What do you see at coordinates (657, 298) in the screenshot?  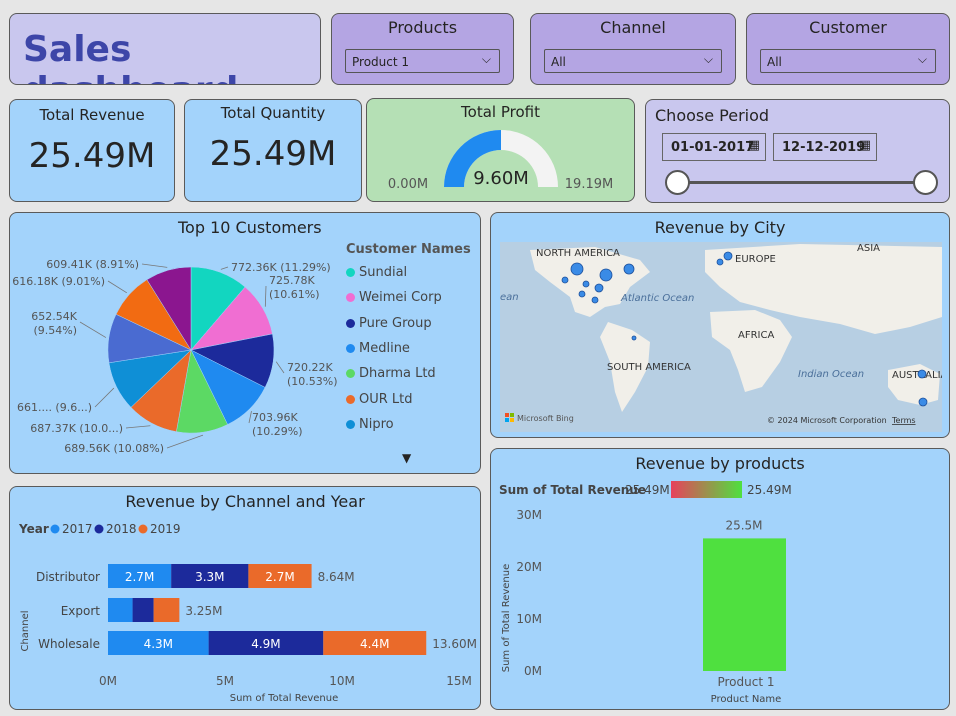 I see `map-label-atlantic: Atlantic Ocean` at bounding box center [657, 298].